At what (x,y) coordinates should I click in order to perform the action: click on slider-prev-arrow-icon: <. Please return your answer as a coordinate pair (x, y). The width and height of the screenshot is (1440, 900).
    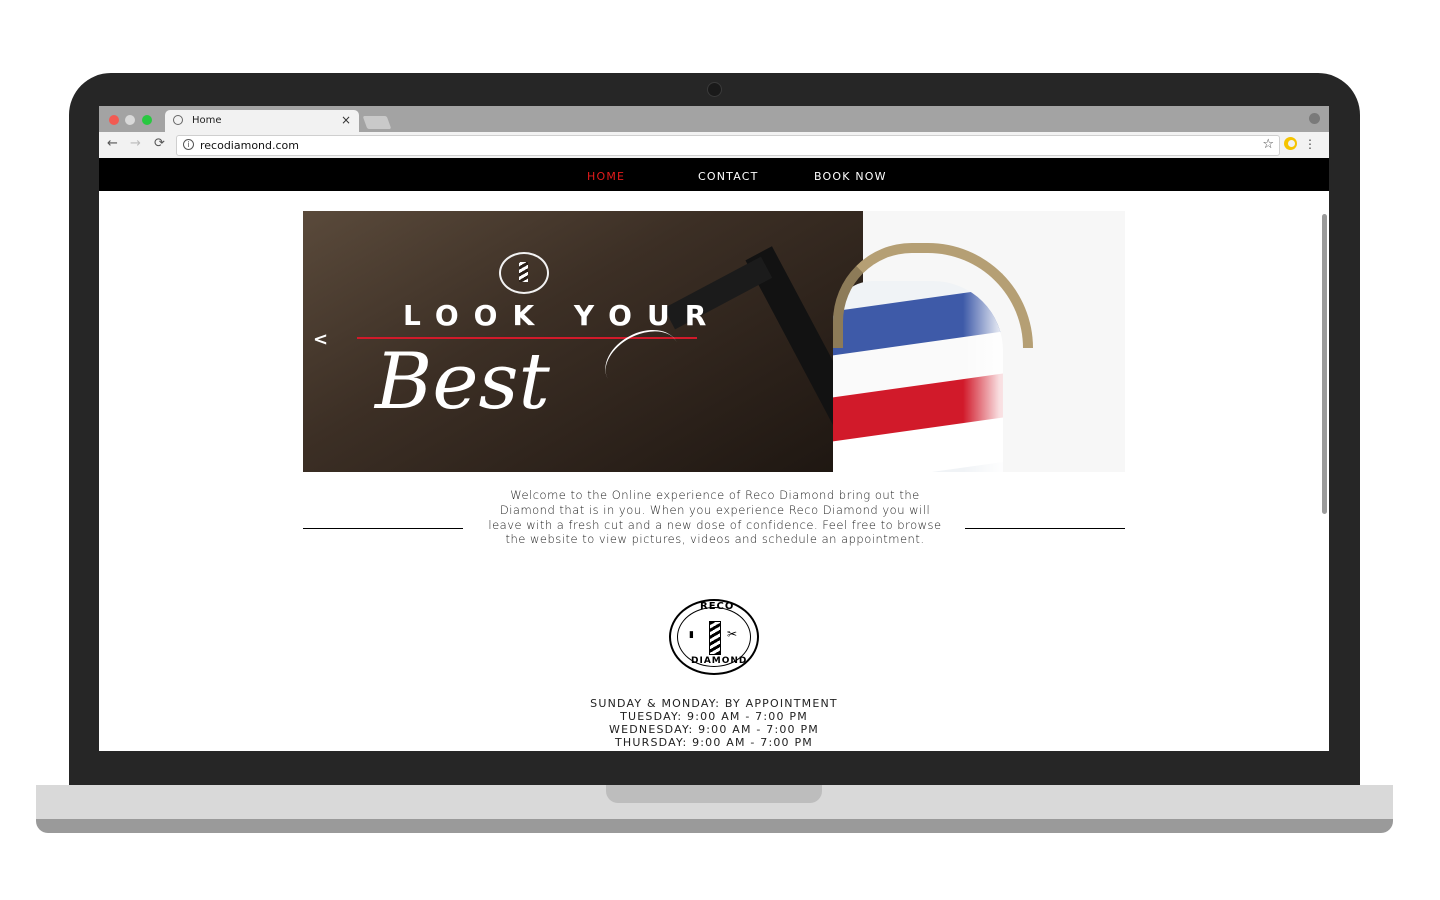
    Looking at the image, I should click on (320, 339).